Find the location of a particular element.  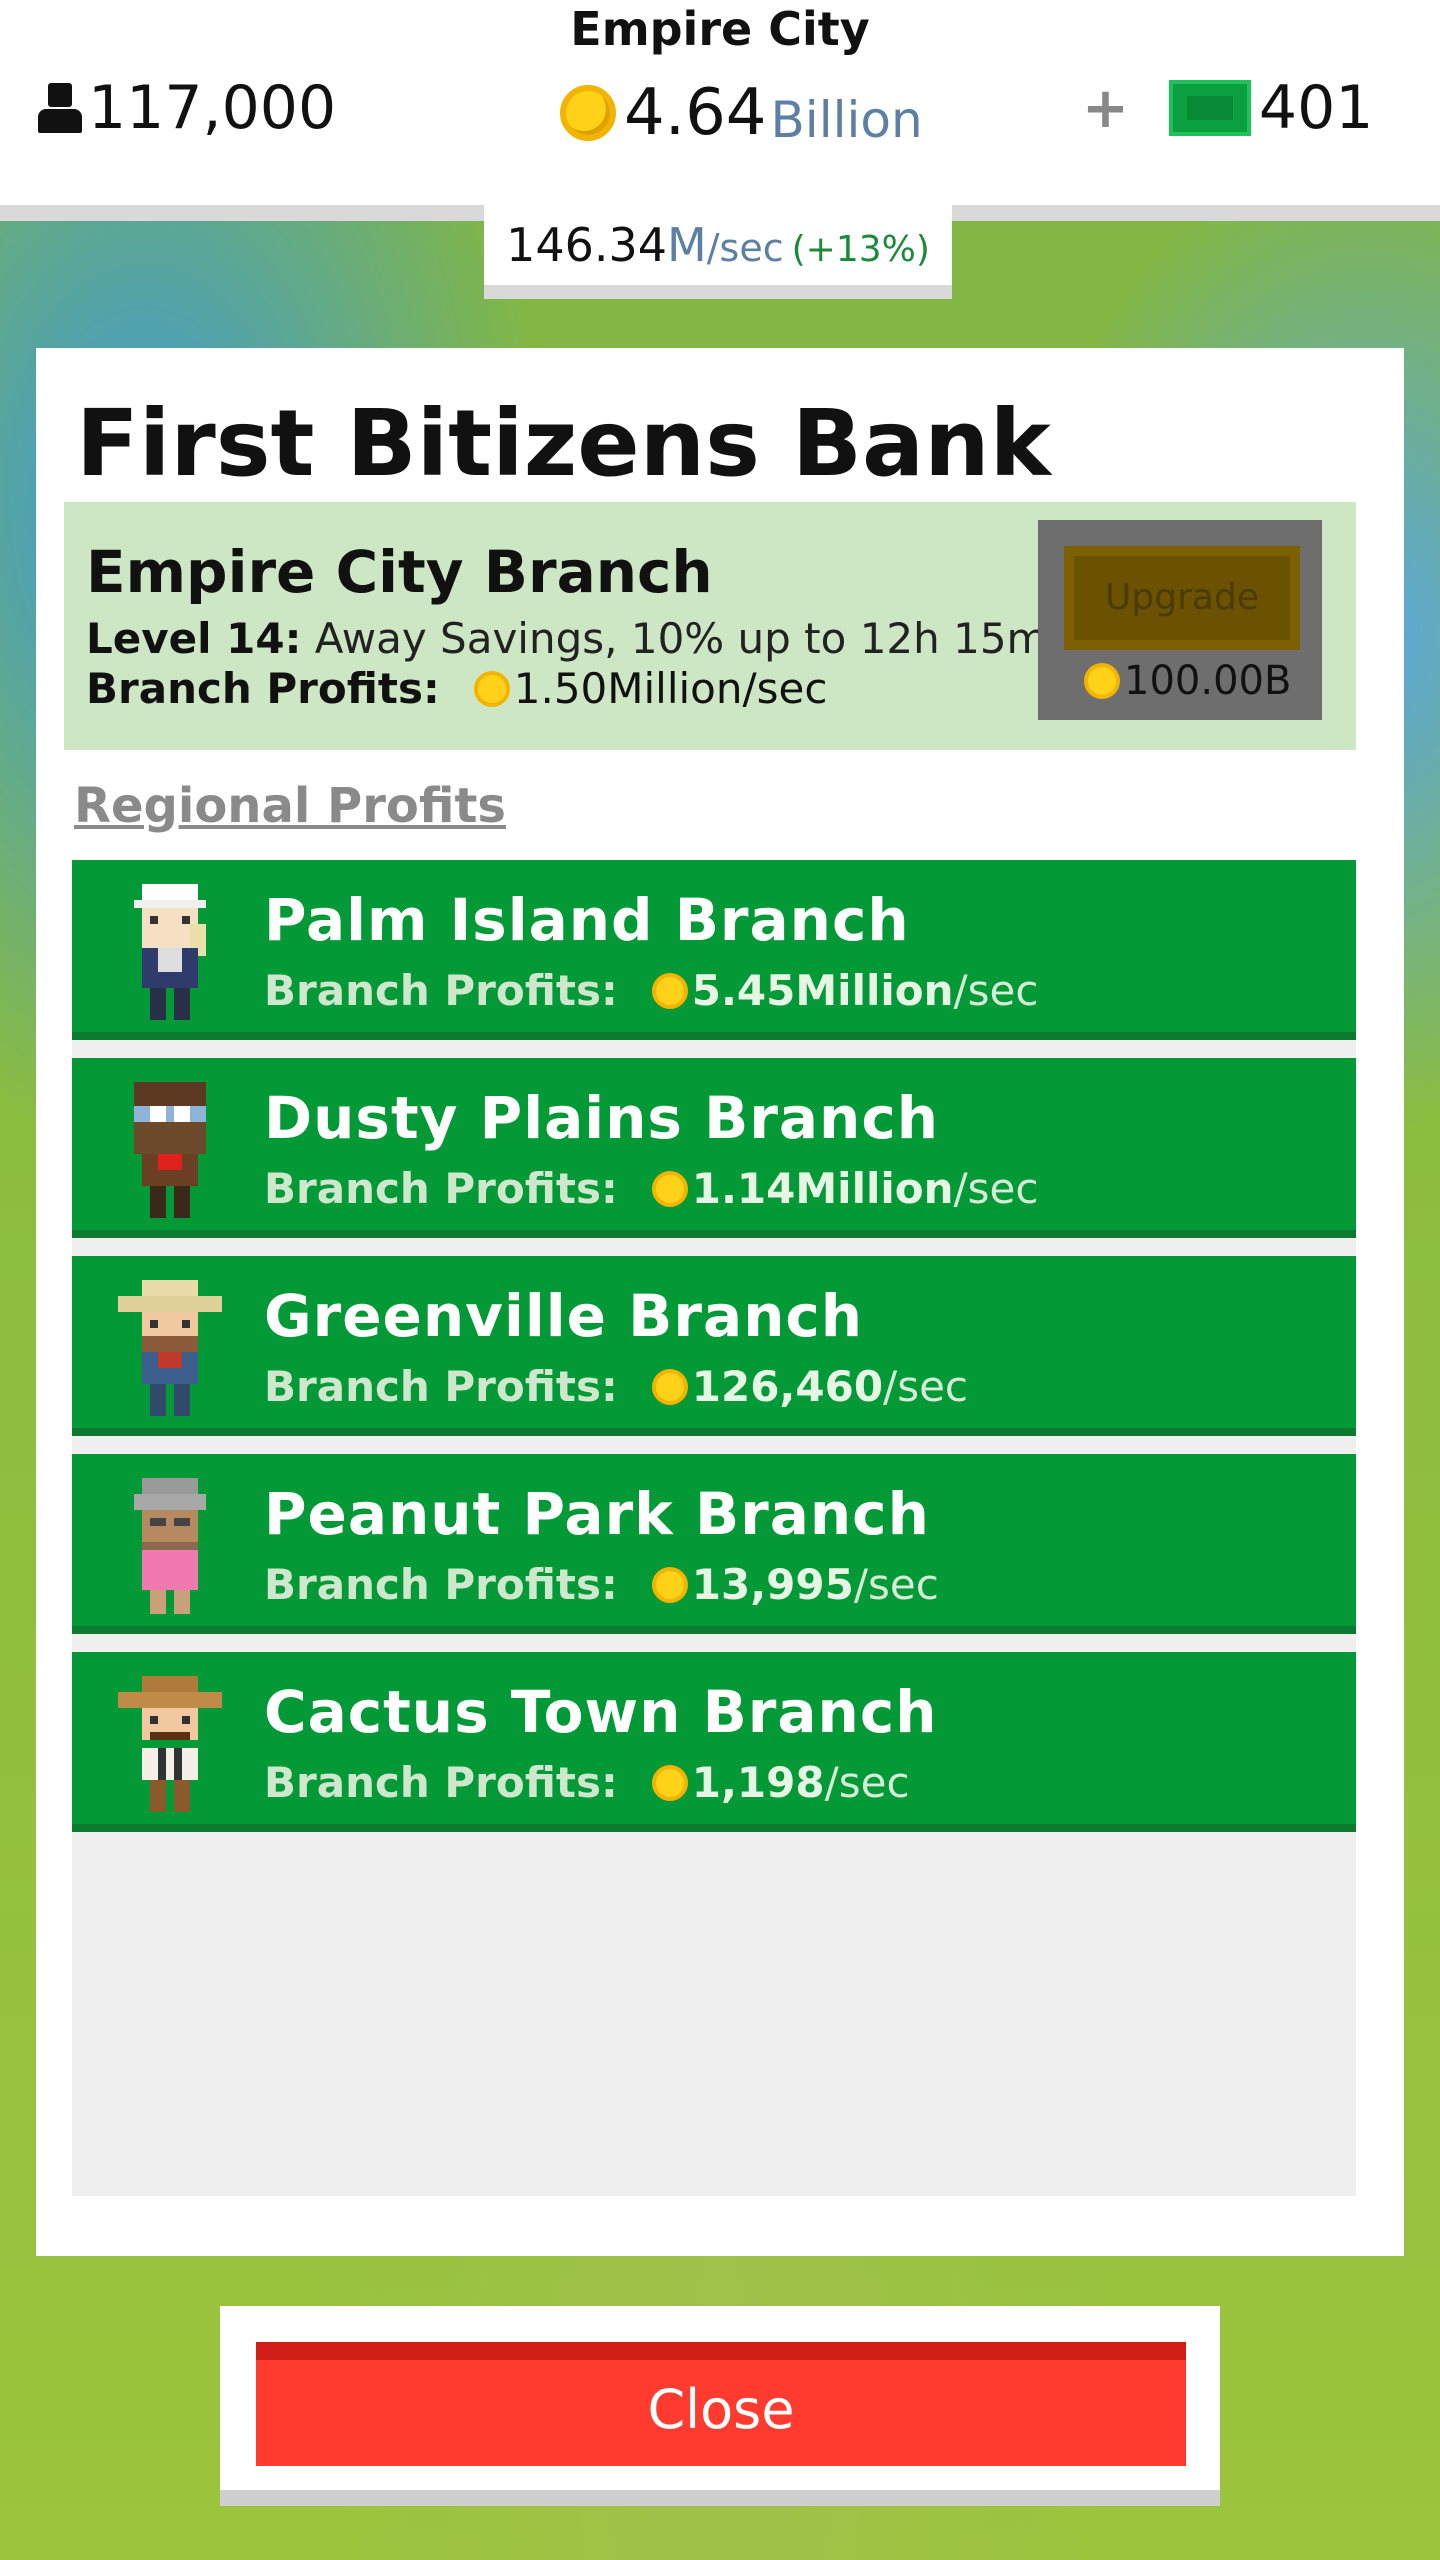

branch-item-profits: Branch Profits: 1.14Million /sec is located at coordinates (651, 1188).